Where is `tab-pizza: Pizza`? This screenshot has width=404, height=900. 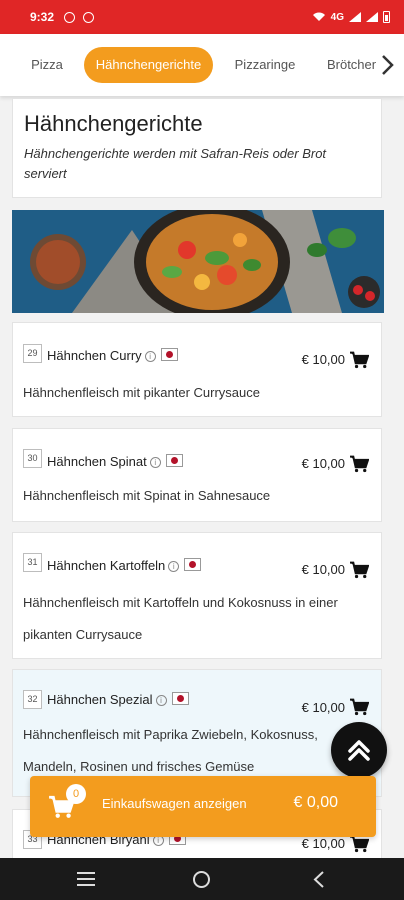
tab-pizza: Pizza is located at coordinates (47, 65).